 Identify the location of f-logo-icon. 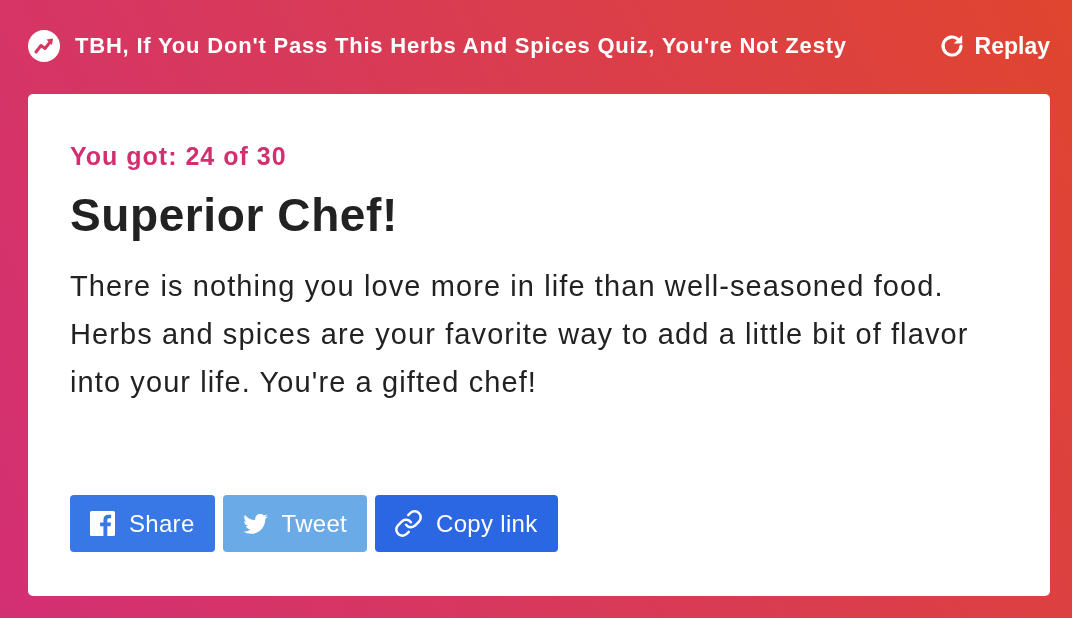
(102, 523).